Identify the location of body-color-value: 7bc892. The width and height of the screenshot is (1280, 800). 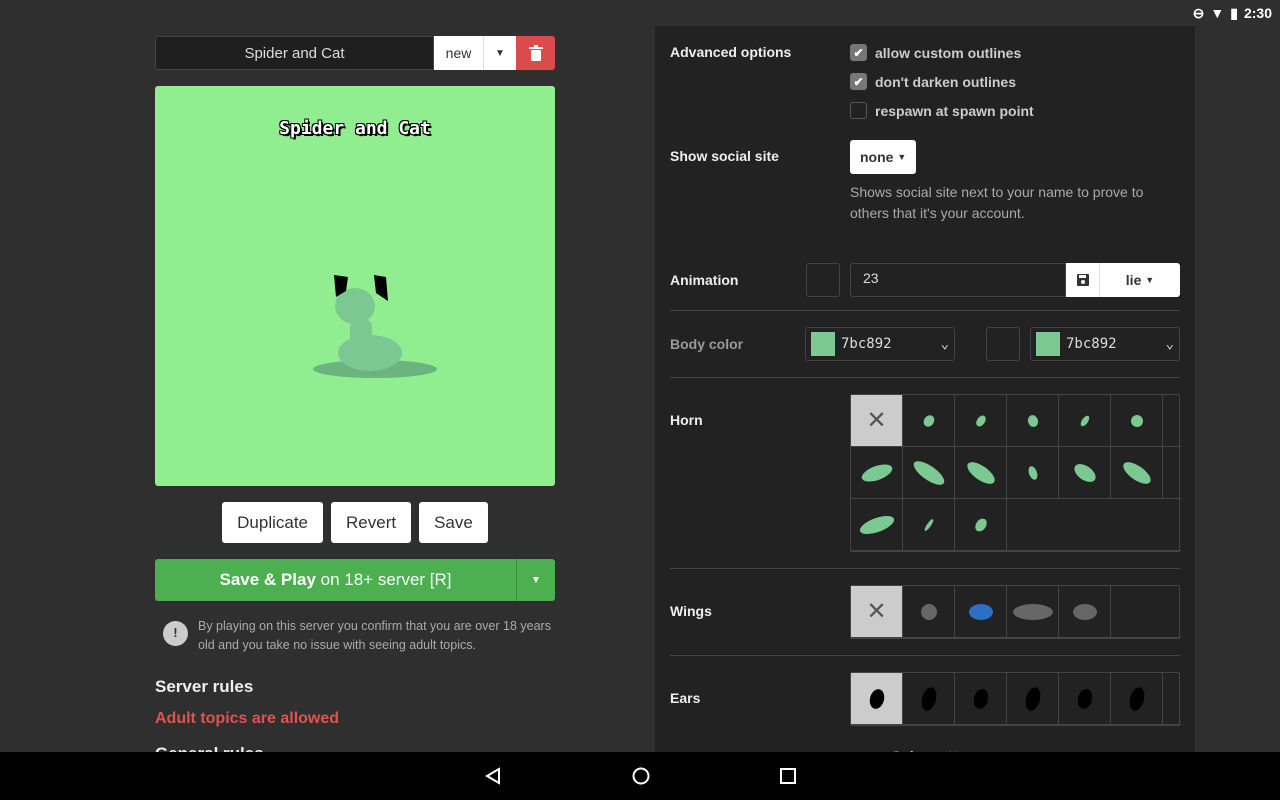
(866, 344).